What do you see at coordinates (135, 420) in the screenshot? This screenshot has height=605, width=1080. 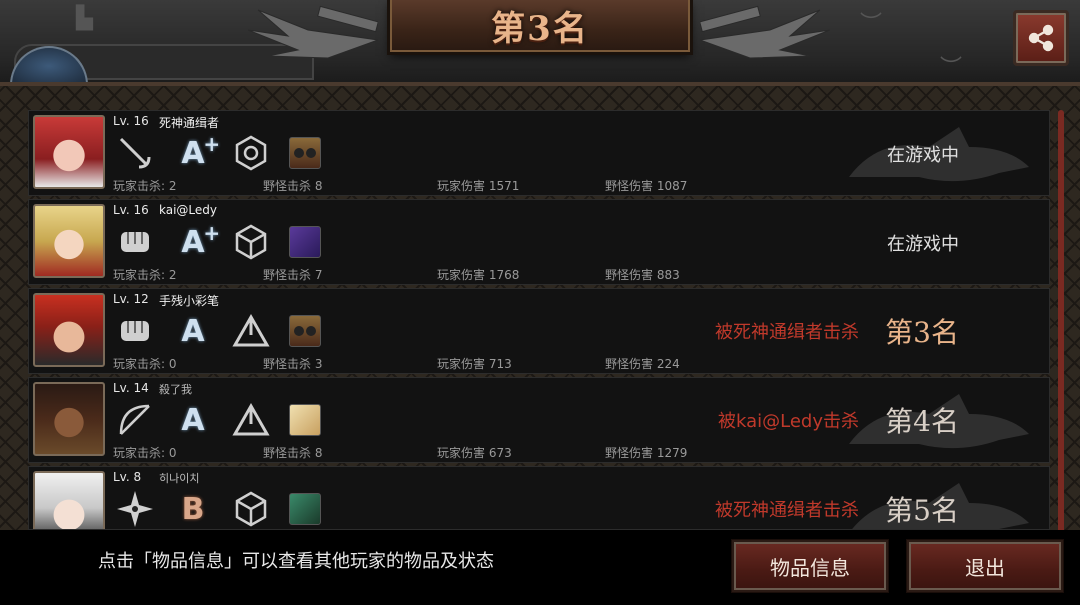 I see `bow-icon` at bounding box center [135, 420].